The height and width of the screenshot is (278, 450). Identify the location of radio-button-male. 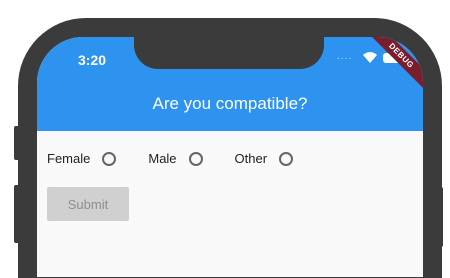
(195, 158).